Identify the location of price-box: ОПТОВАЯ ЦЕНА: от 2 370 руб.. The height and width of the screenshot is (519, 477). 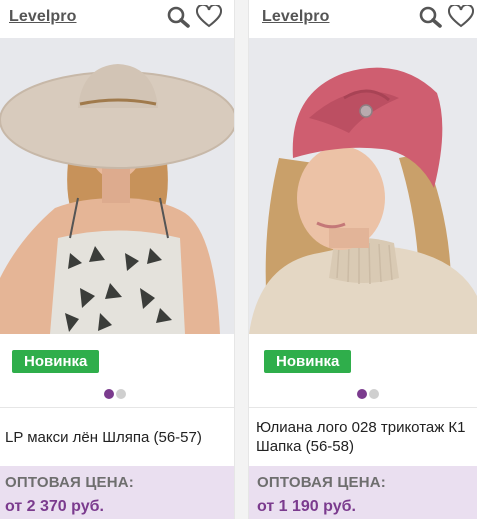
(117, 492).